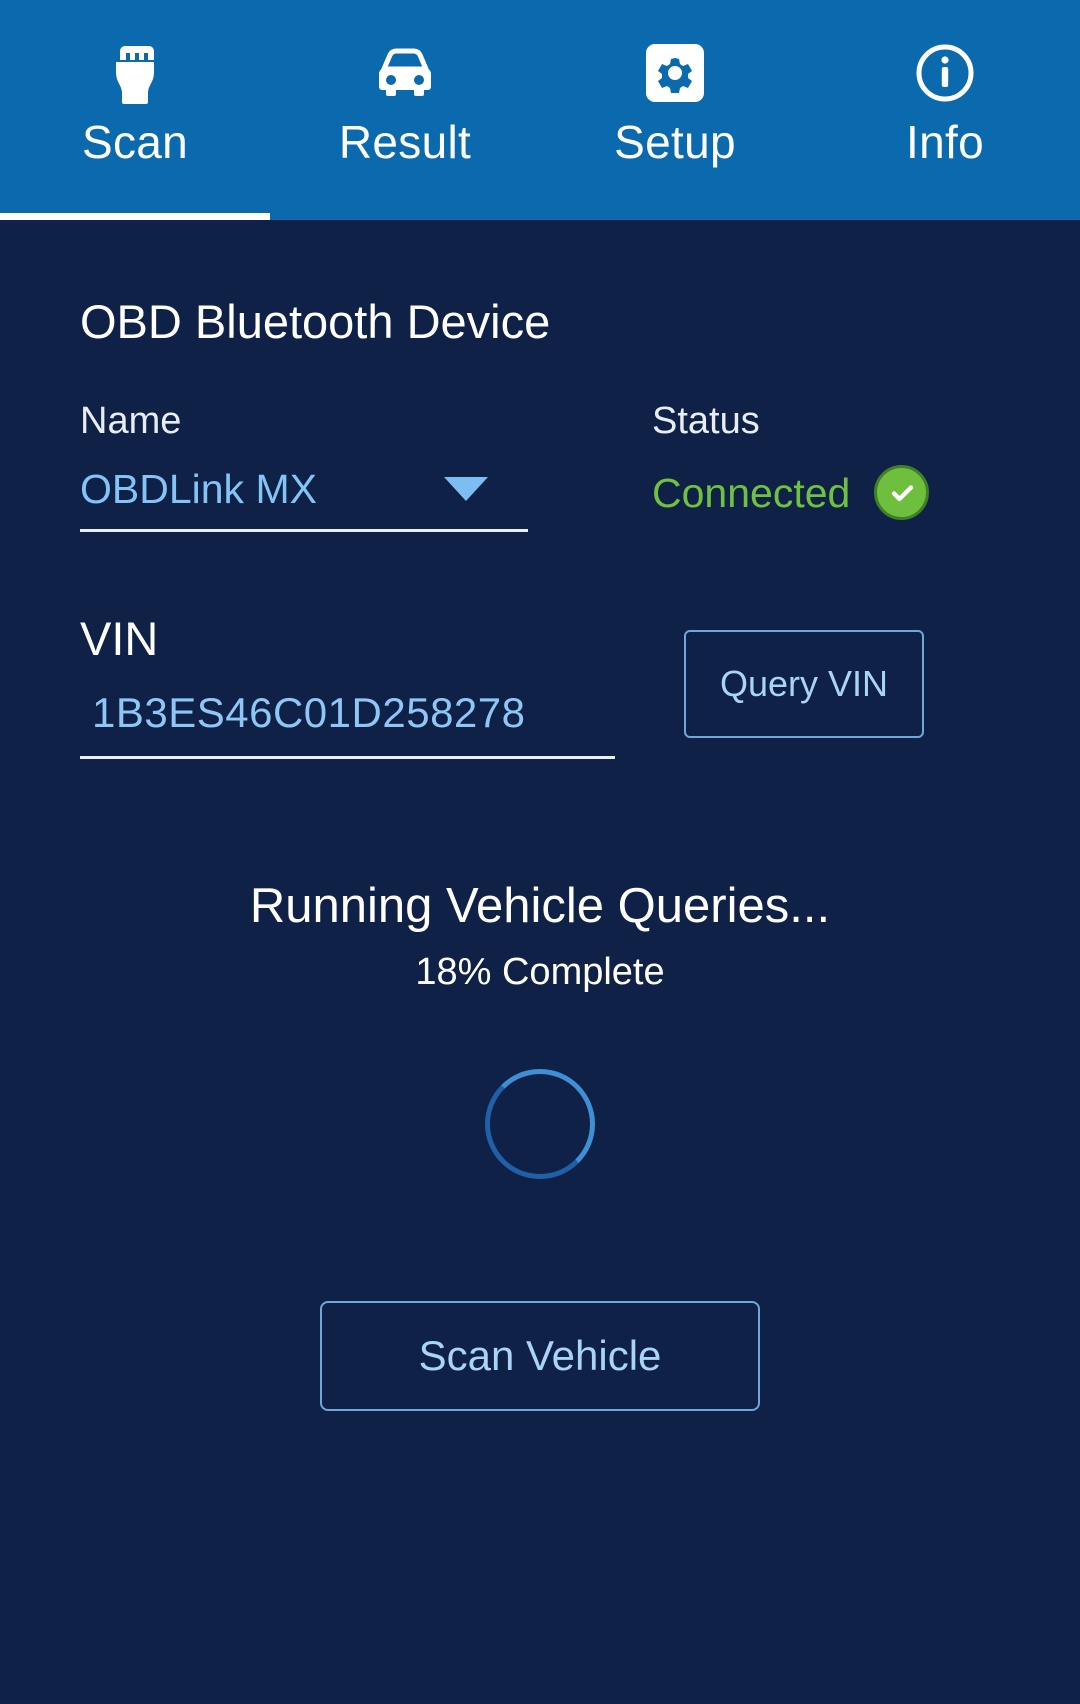 The width and height of the screenshot is (1080, 1704). What do you see at coordinates (751, 492) in the screenshot?
I see `status-value: Connected` at bounding box center [751, 492].